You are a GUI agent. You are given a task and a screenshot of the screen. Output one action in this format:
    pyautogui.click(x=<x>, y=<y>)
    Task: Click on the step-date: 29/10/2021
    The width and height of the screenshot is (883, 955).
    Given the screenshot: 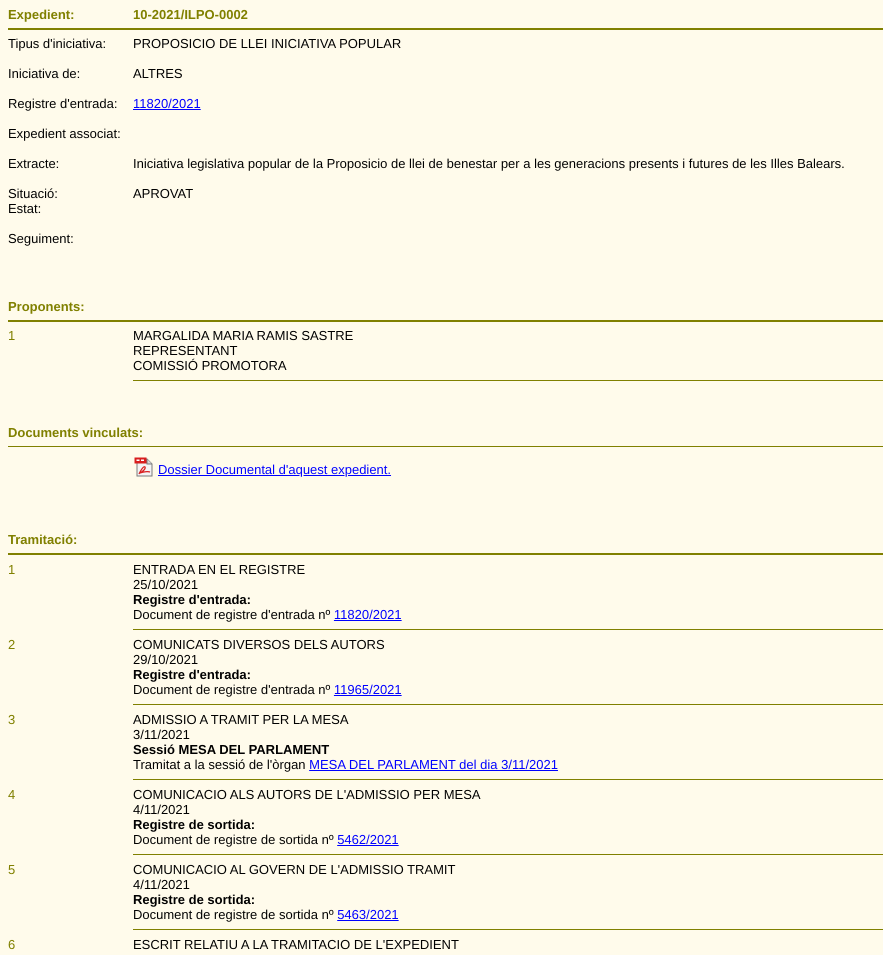 What is the action you would take?
    pyautogui.click(x=165, y=659)
    